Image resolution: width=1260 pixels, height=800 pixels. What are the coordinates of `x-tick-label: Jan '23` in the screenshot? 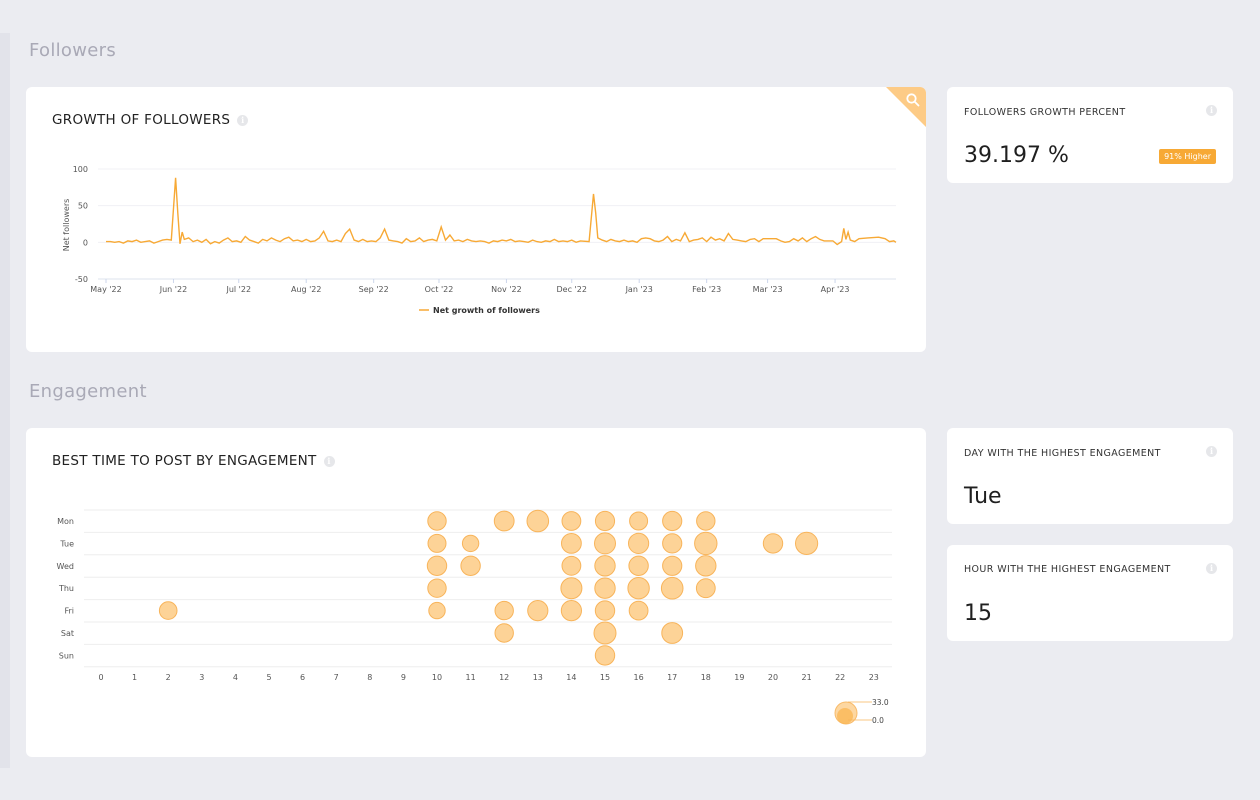 It's located at (639, 289).